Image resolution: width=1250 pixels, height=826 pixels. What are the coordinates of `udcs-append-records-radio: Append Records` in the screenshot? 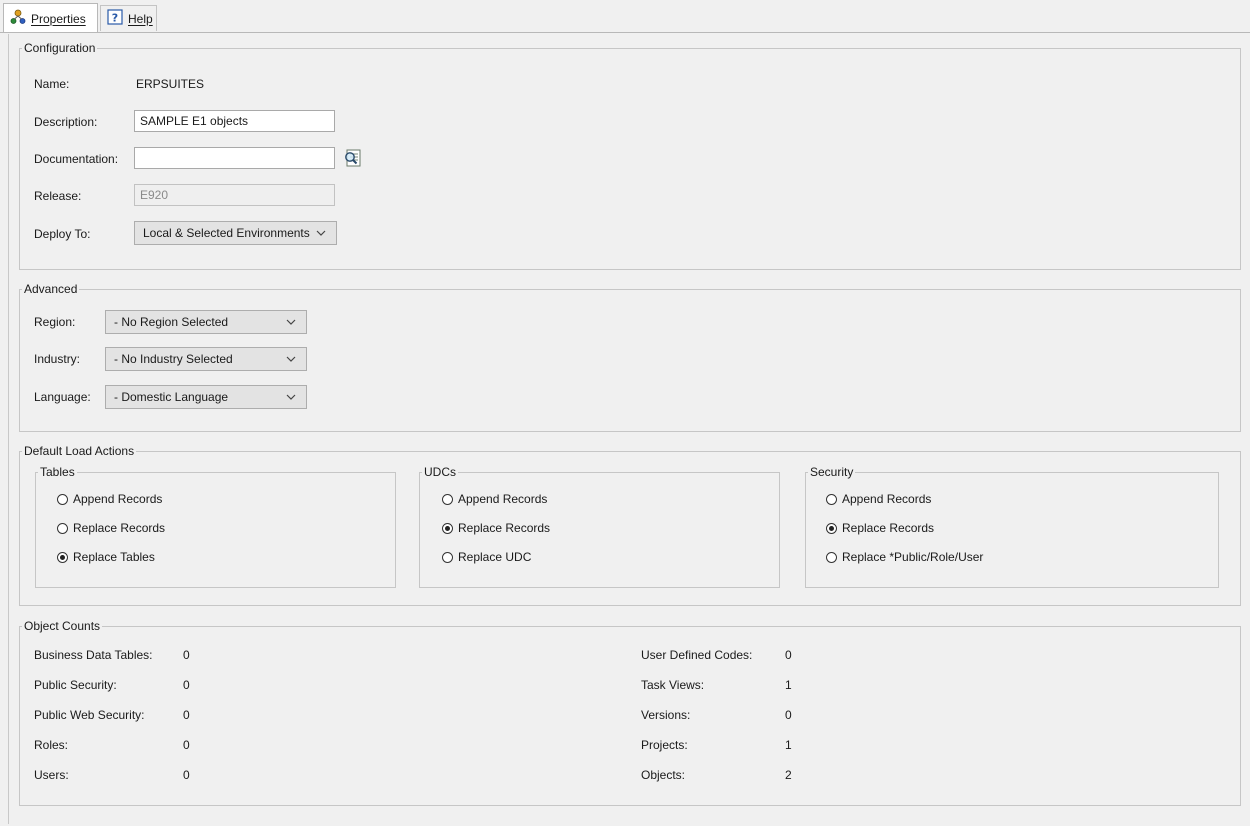 It's located at (494, 499).